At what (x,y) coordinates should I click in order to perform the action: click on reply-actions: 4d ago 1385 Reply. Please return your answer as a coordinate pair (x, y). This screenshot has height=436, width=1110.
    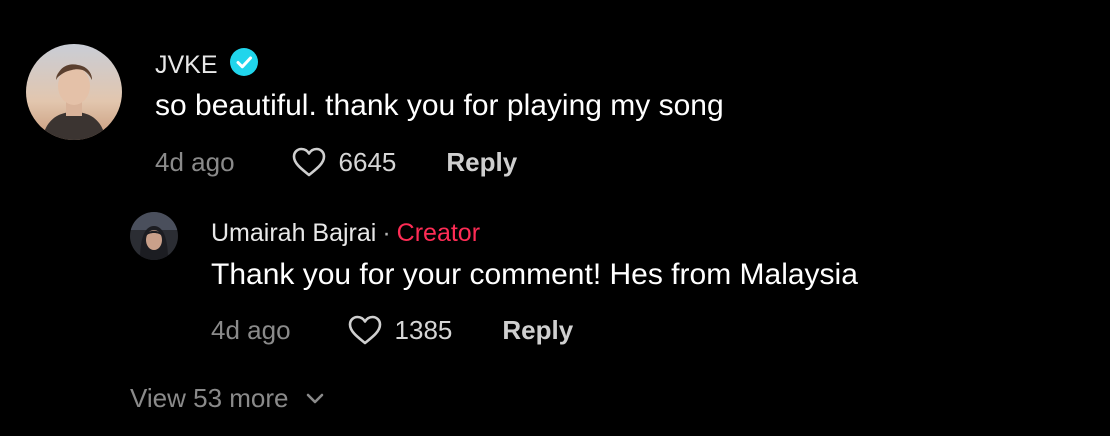
    Looking at the image, I should click on (392, 330).